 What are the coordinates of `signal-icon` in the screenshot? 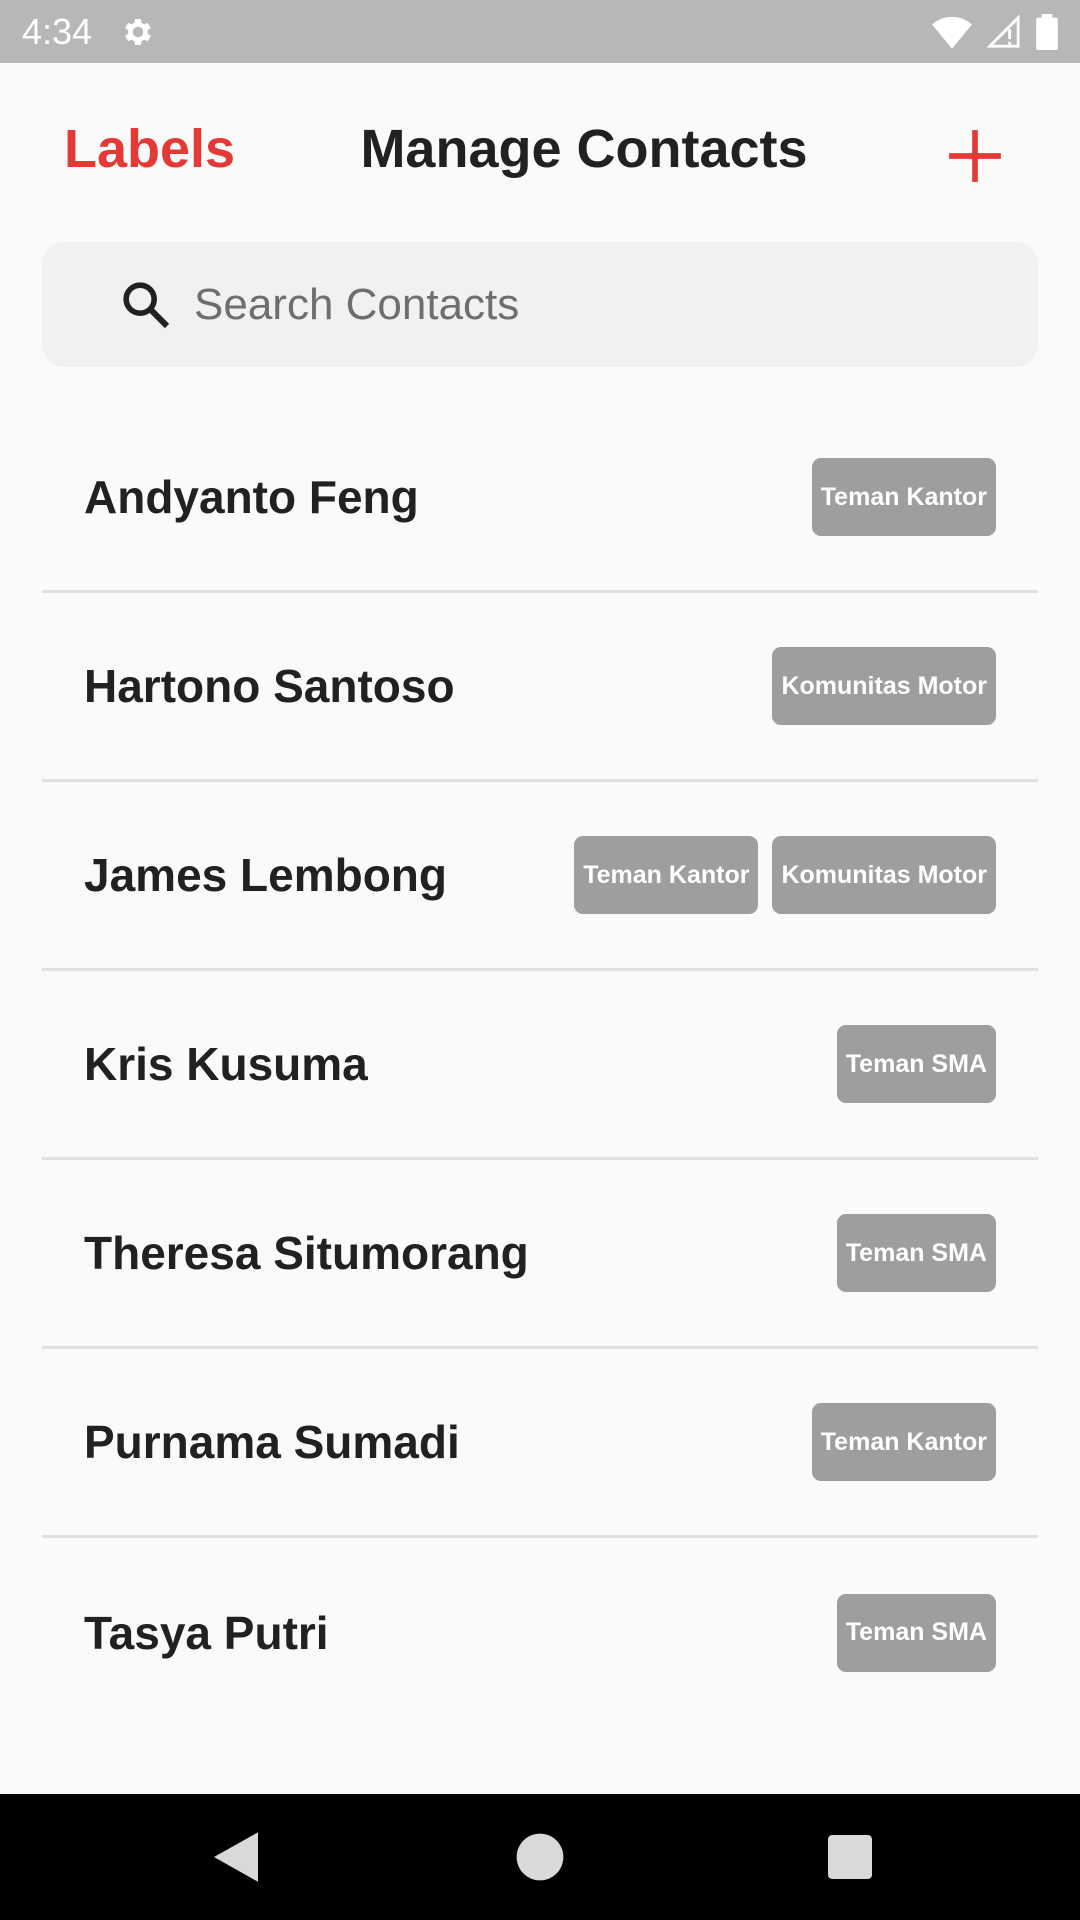 It's located at (1003, 31).